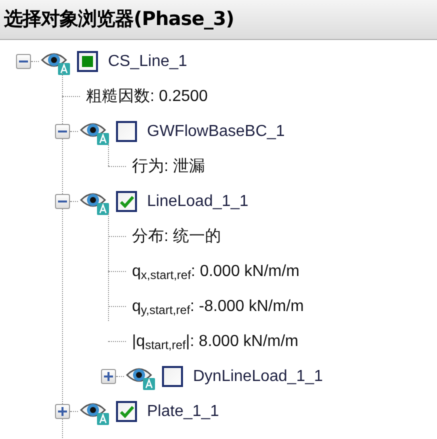 Image resolution: width=437 pixels, height=439 pixels. I want to click on filled-square-icon, so click(87, 61).